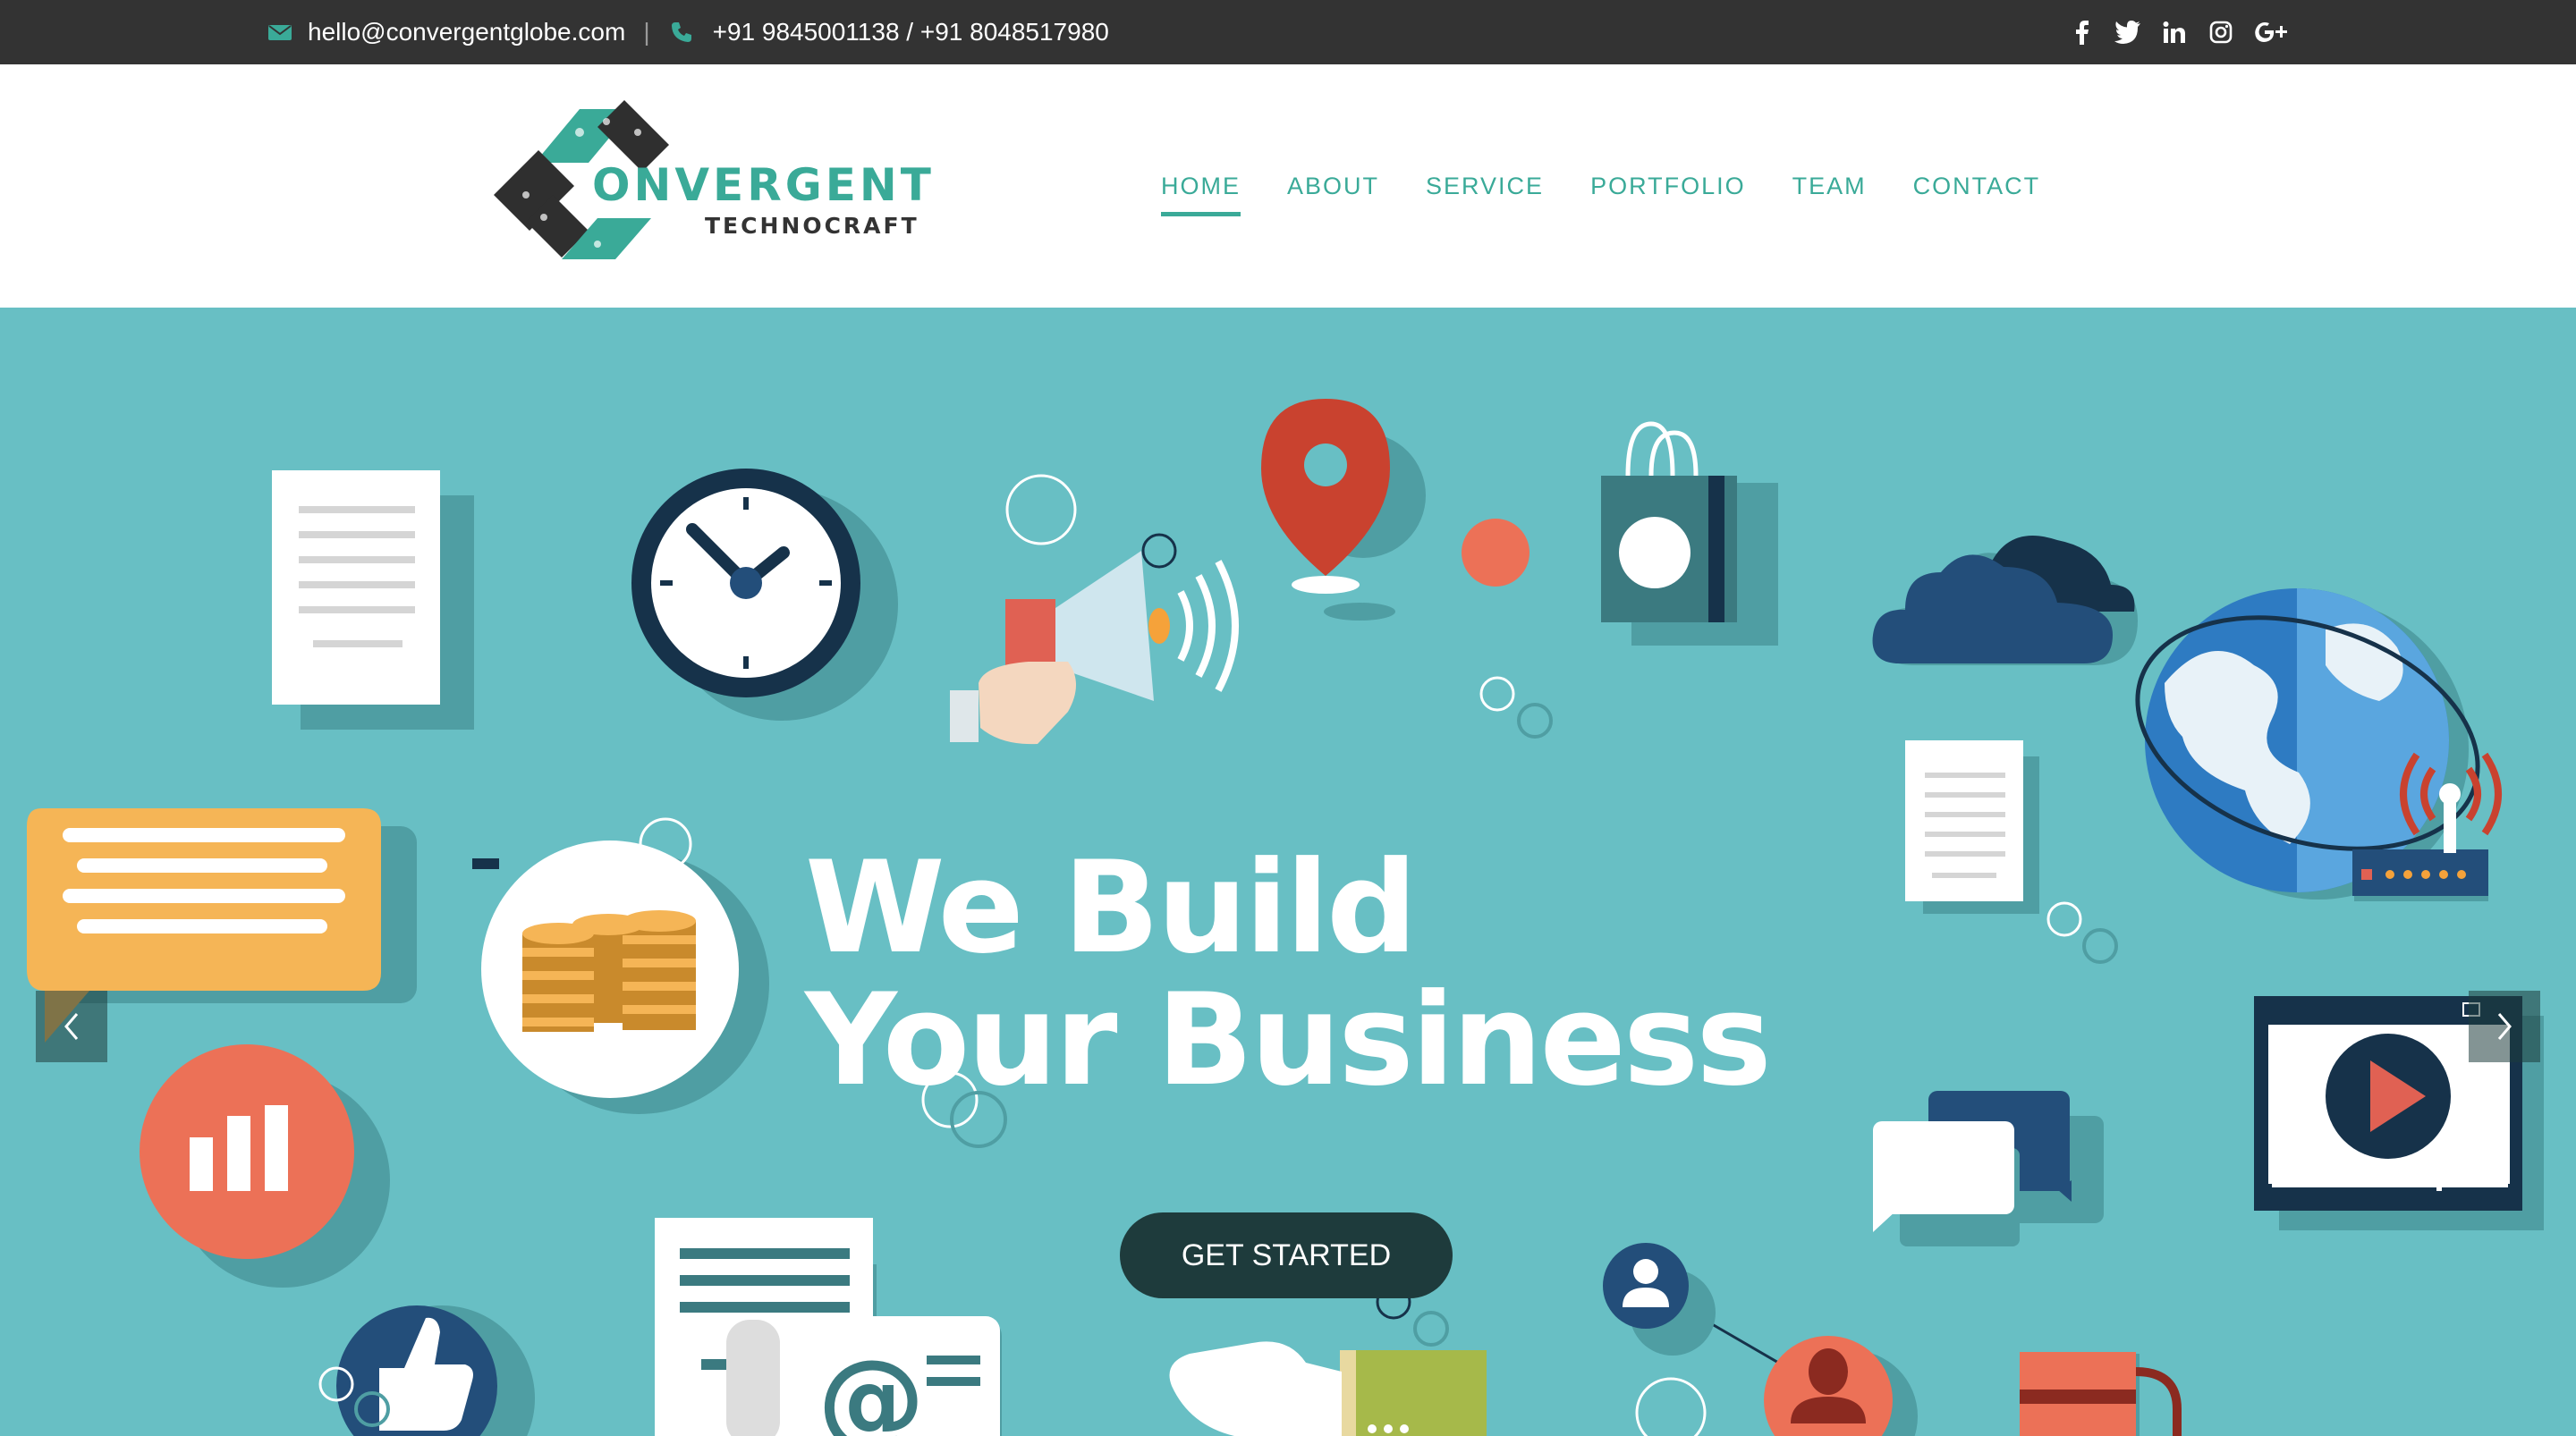  I want to click on nav-item-contact: CONTACT, so click(1977, 186).